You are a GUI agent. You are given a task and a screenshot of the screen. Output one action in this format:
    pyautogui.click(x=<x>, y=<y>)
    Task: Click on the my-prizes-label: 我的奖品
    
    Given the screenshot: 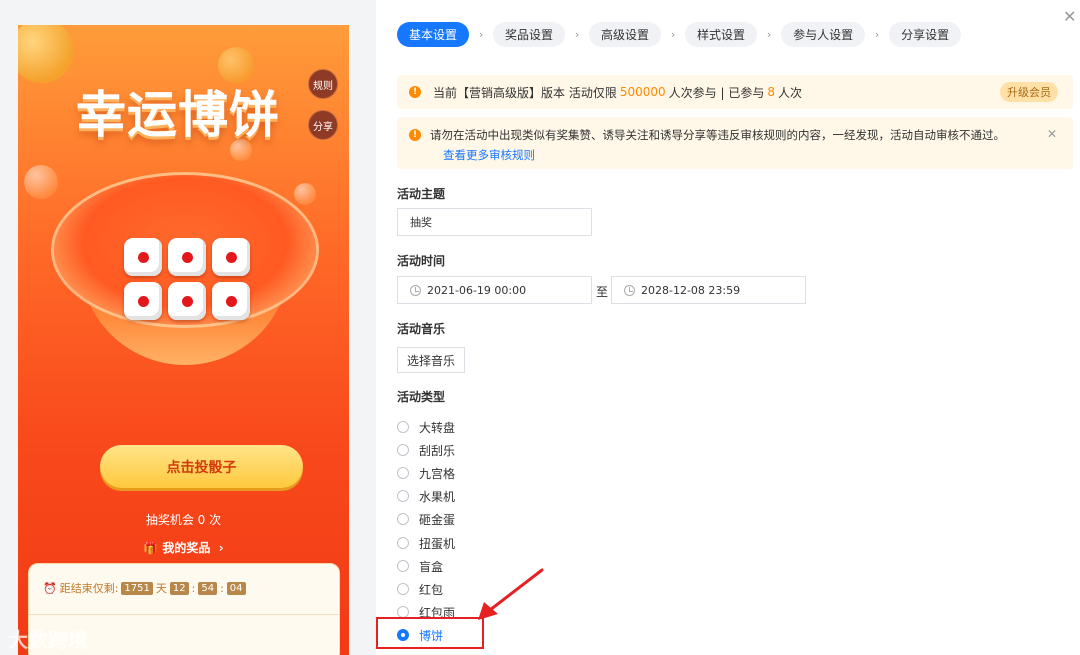 What is the action you would take?
    pyautogui.click(x=186, y=548)
    